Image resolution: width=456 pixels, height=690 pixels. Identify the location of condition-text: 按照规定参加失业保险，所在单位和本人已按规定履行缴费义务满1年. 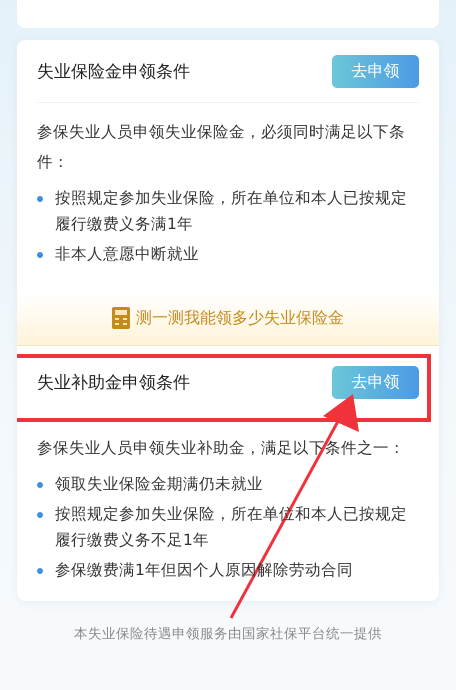
(231, 211).